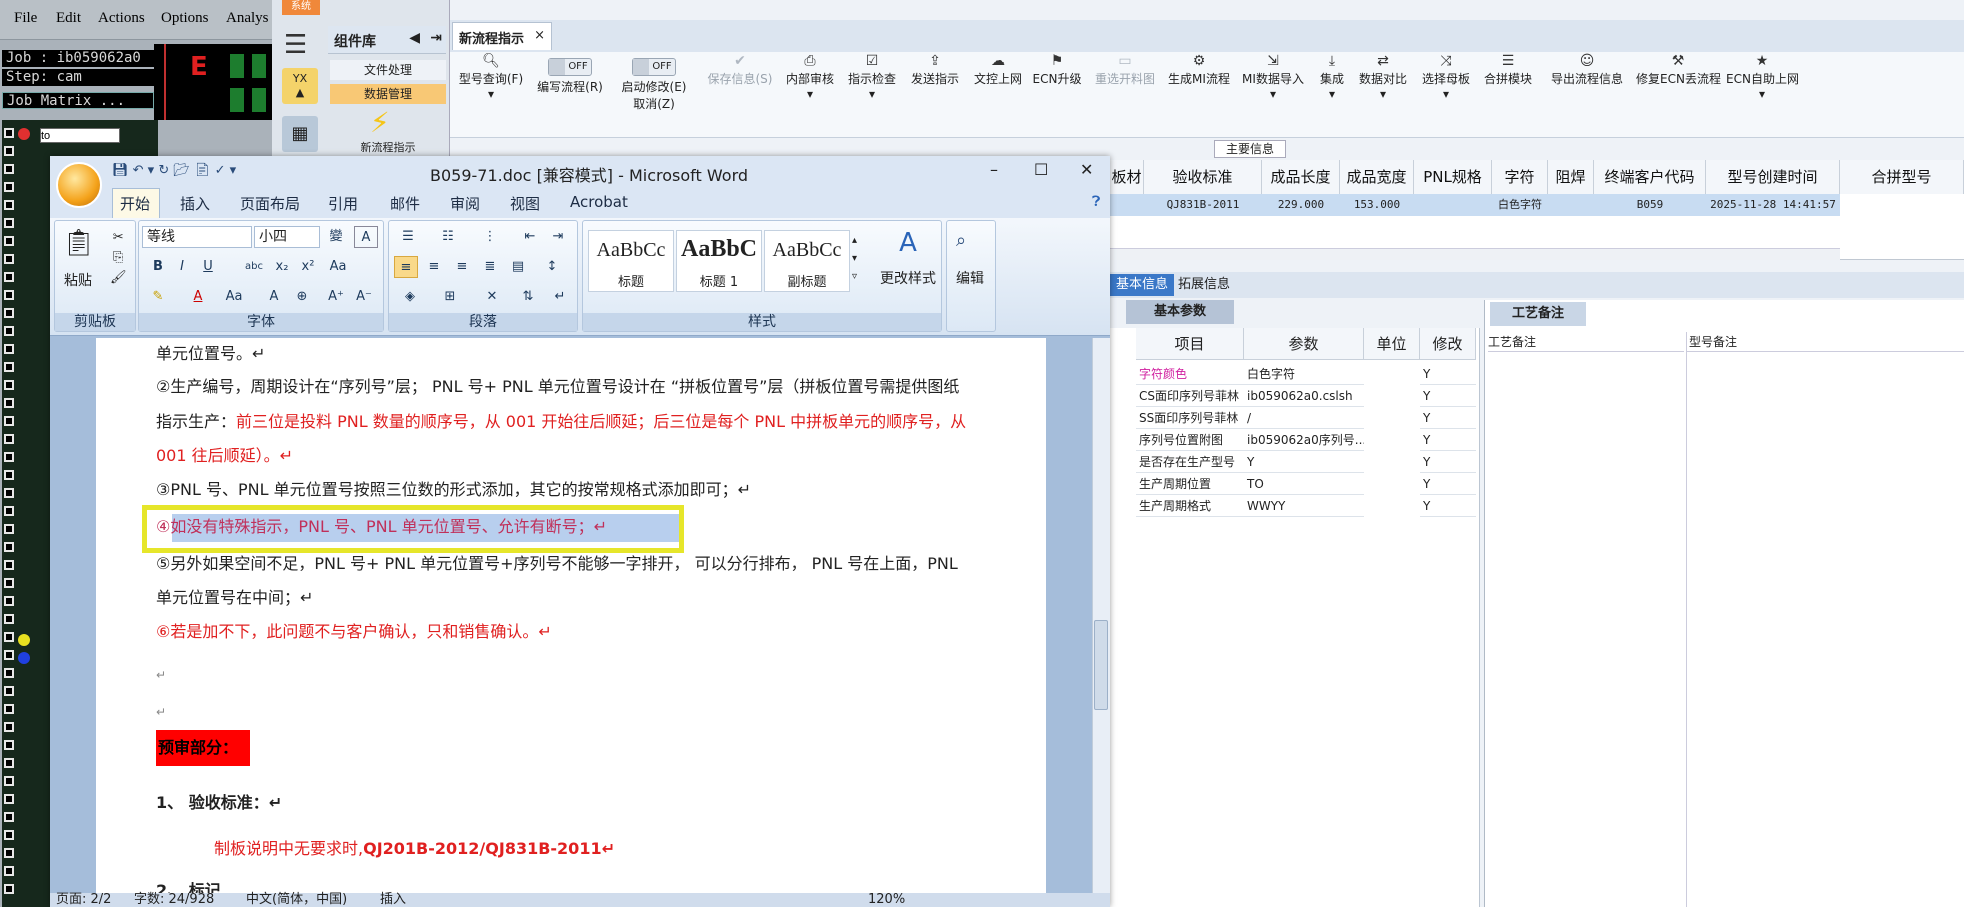 The width and height of the screenshot is (1964, 907). What do you see at coordinates (490, 267) in the screenshot?
I see `justify-icon: ≣` at bounding box center [490, 267].